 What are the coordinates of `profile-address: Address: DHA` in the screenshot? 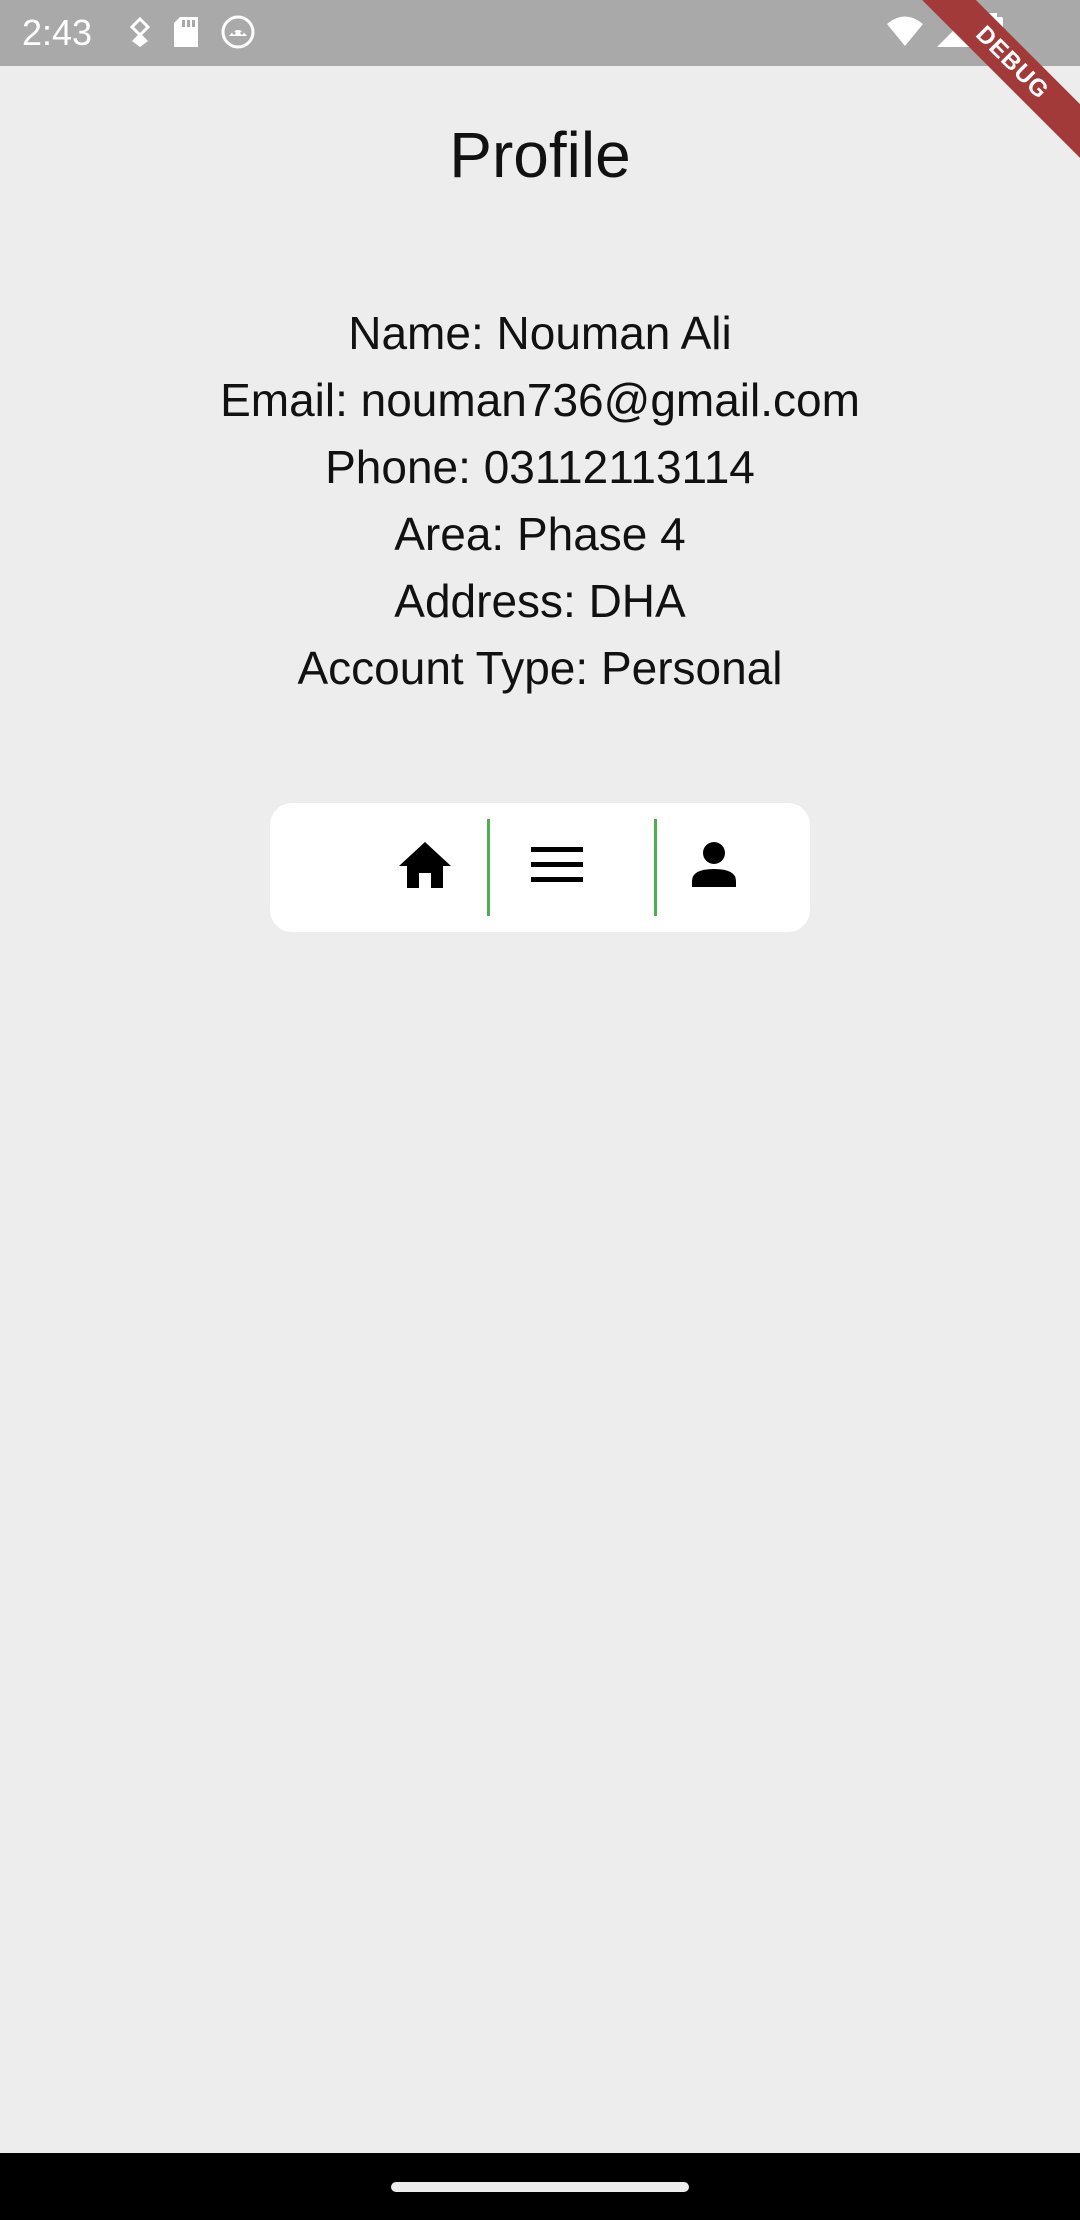 It's located at (540, 601).